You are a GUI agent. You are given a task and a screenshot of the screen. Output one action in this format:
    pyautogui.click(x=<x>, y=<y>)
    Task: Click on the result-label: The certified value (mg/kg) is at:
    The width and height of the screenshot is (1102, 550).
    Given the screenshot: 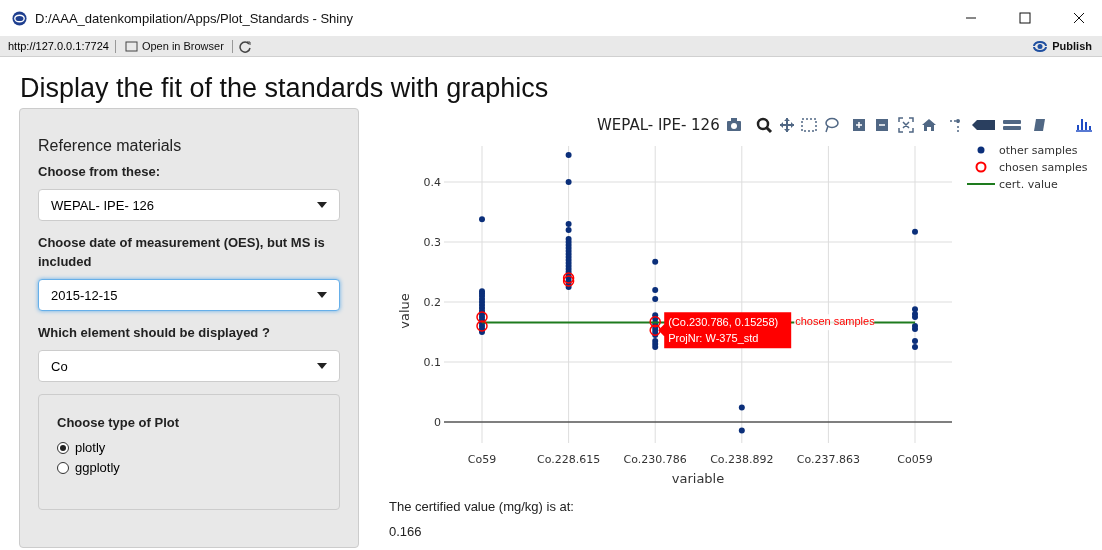 What is the action you would take?
    pyautogui.click(x=482, y=506)
    